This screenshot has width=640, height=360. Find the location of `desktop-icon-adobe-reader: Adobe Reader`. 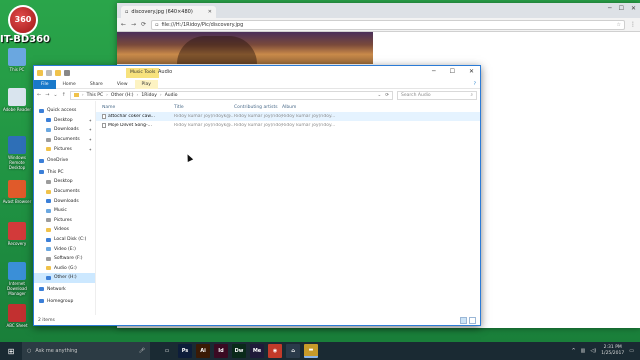

desktop-icon-adobe-reader: Adobe Reader is located at coordinates (17, 100).